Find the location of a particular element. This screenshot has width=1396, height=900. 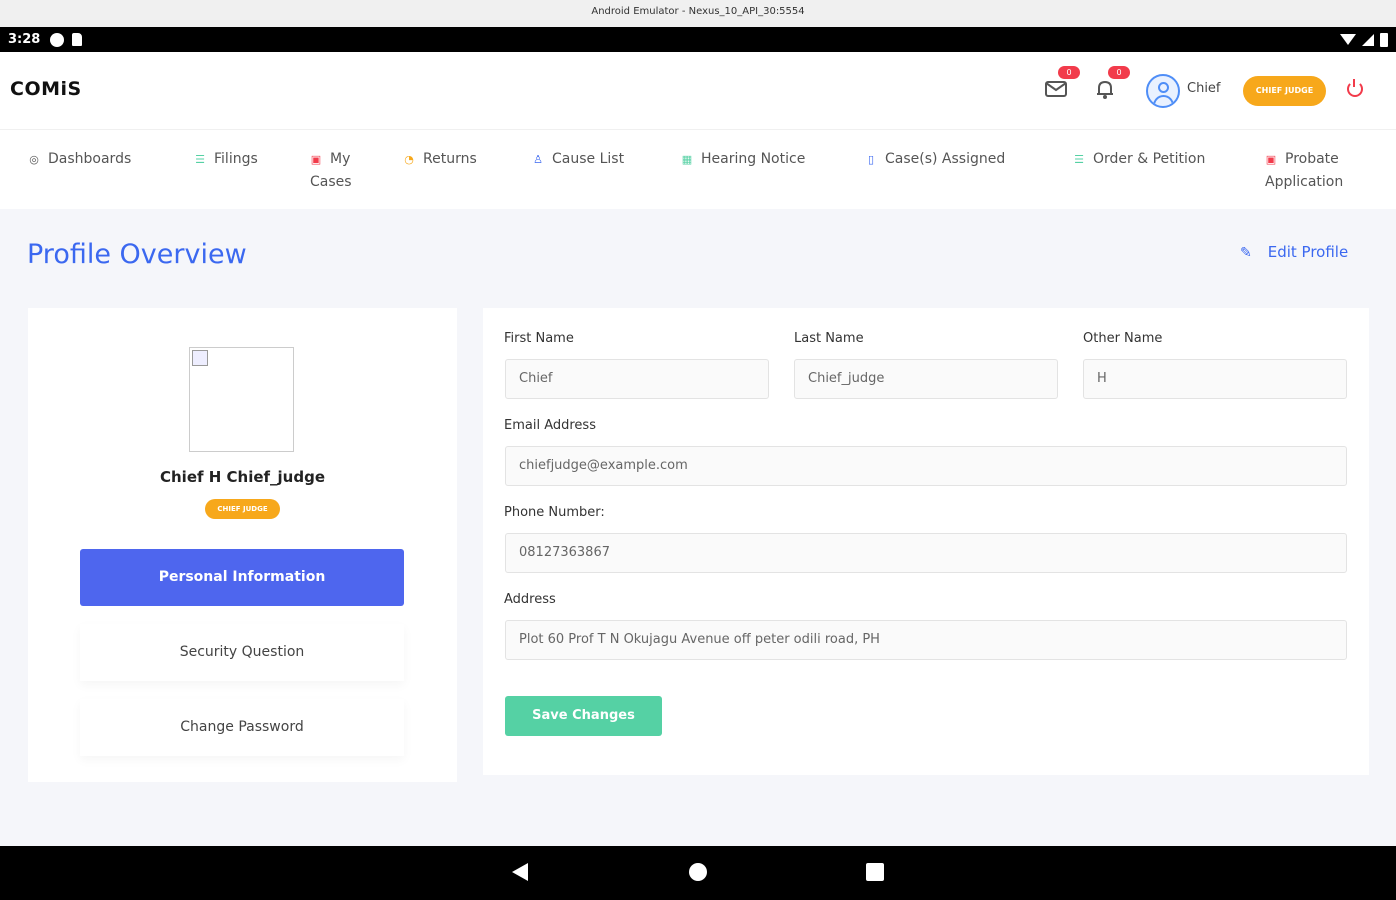

broken-image-icon is located at coordinates (200, 358).